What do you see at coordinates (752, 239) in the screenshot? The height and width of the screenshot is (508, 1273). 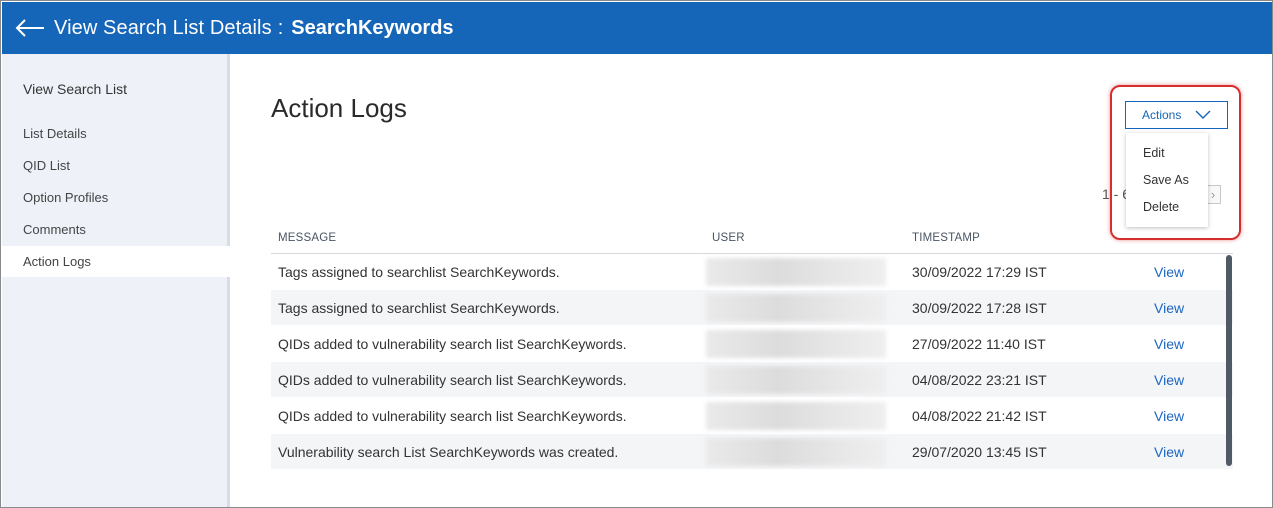 I see `table-header: MESSAGE USER TIMESTAMP` at bounding box center [752, 239].